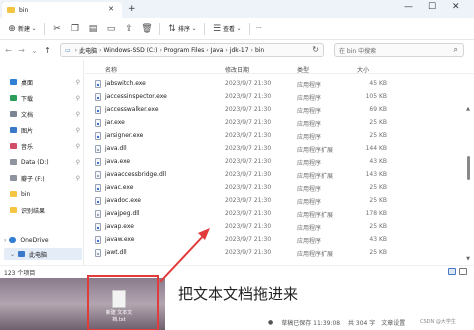 This screenshot has height=330, width=474. I want to click on arrow-line, so click(182, 258).